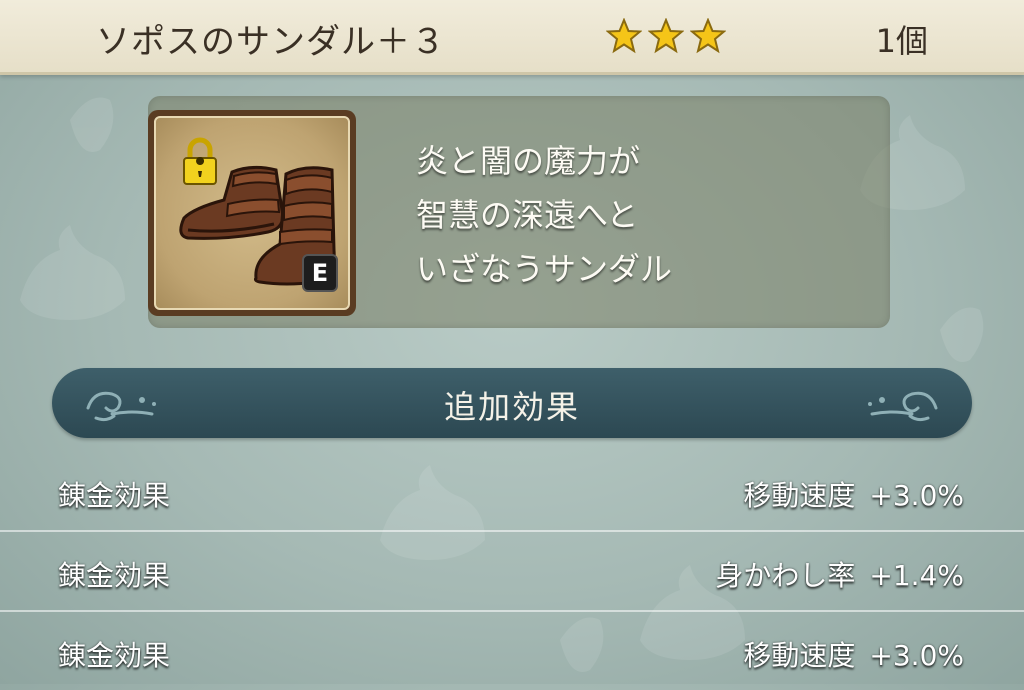 The width and height of the screenshot is (1024, 690). Describe the element at coordinates (785, 575) in the screenshot. I see `effect-stat: 身かわし率` at that location.